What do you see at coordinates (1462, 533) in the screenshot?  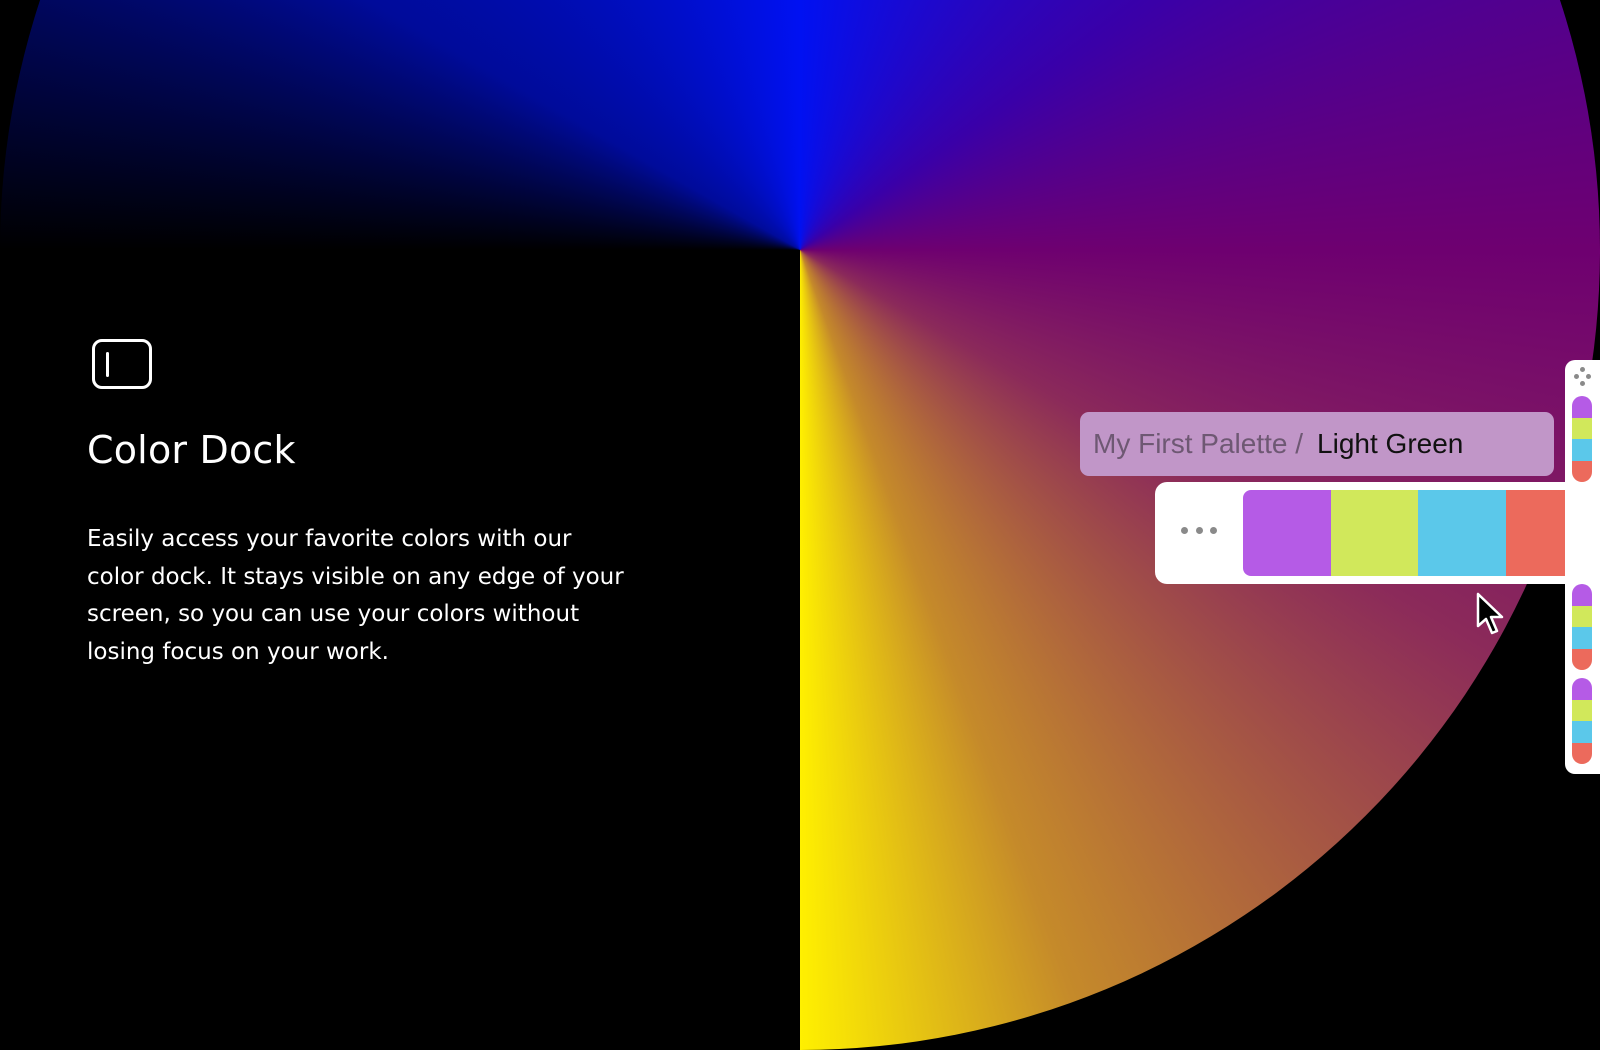 I see `swatch-blue` at bounding box center [1462, 533].